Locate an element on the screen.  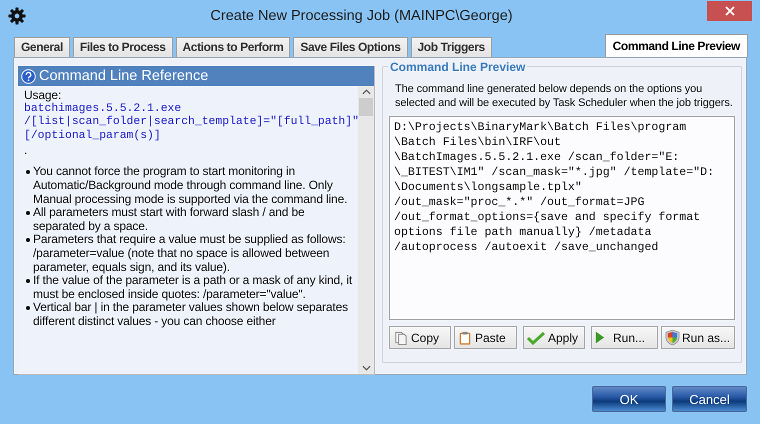
scroll-down-icon is located at coordinates (366, 368).